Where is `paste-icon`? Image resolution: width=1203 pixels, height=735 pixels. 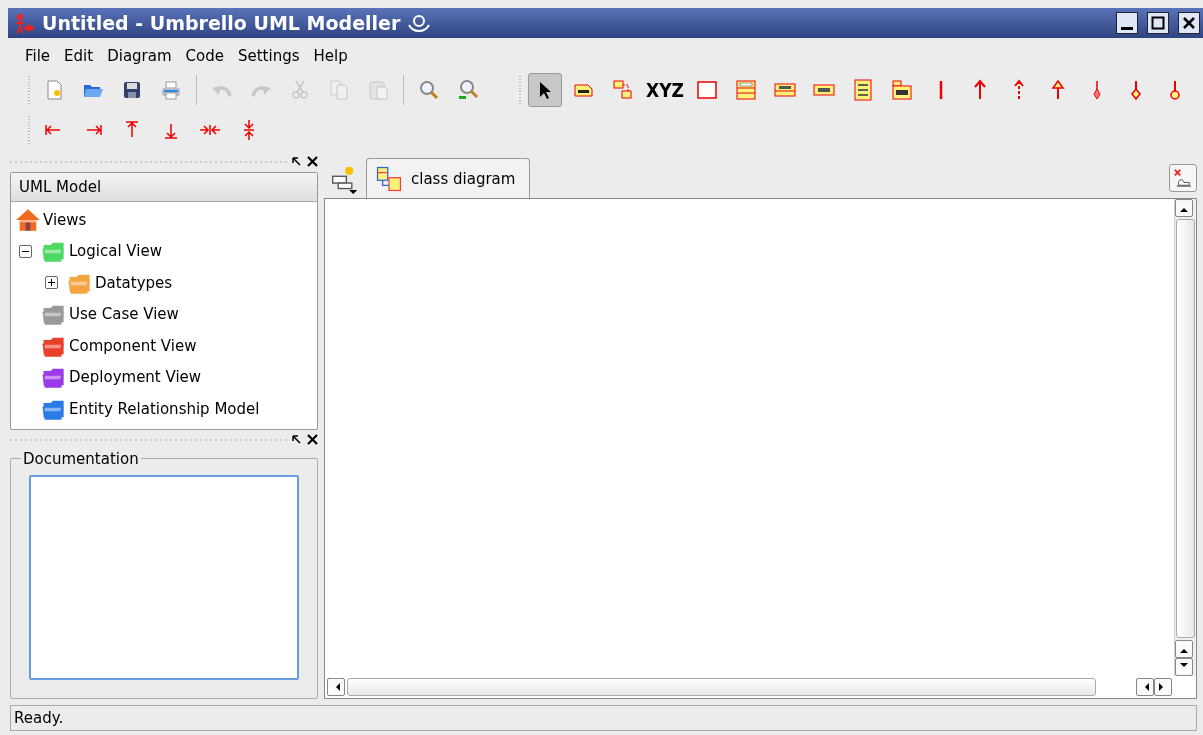 paste-icon is located at coordinates (378, 90).